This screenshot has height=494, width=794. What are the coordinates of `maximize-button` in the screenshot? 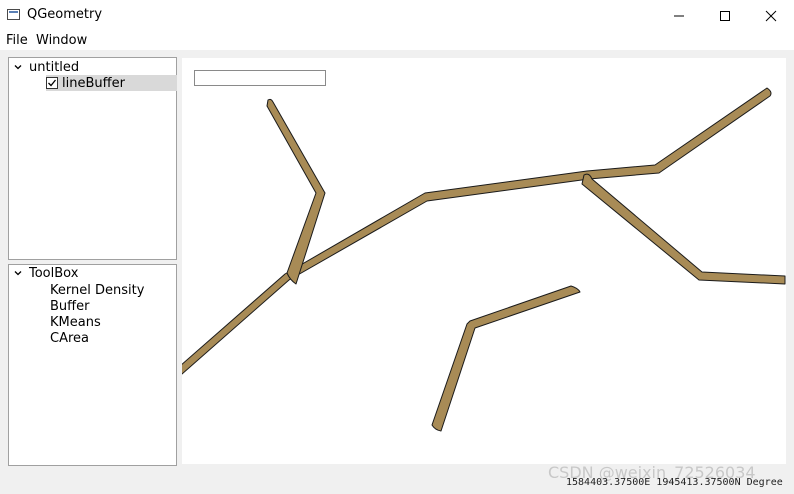 It's located at (725, 15).